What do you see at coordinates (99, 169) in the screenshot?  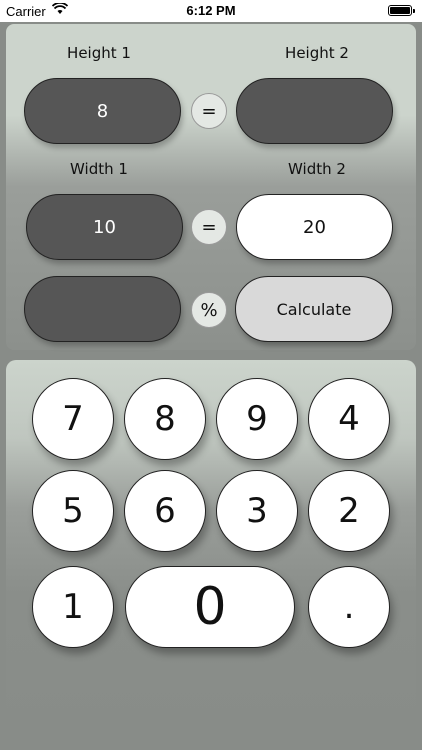 I see `width1-label: Width 1` at bounding box center [99, 169].